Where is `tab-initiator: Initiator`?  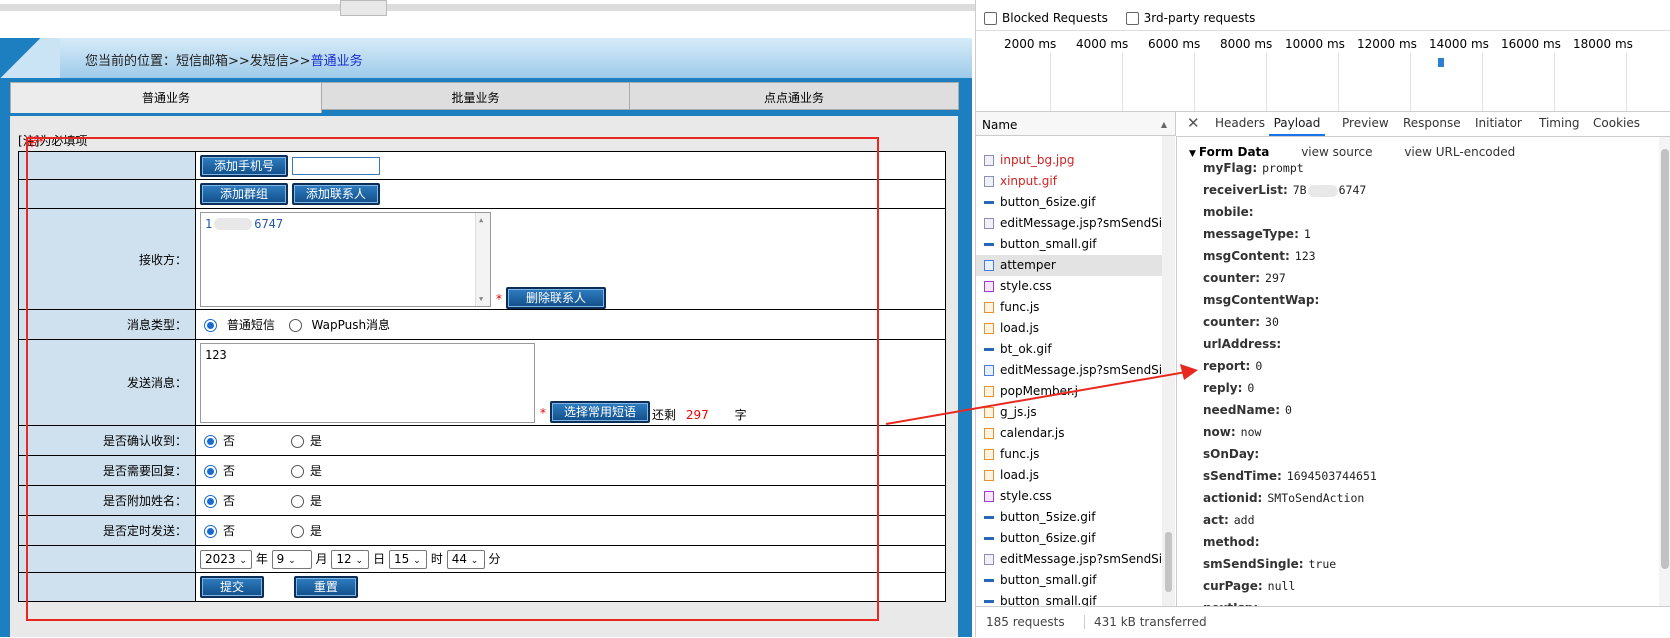 tab-initiator: Initiator is located at coordinates (1498, 122).